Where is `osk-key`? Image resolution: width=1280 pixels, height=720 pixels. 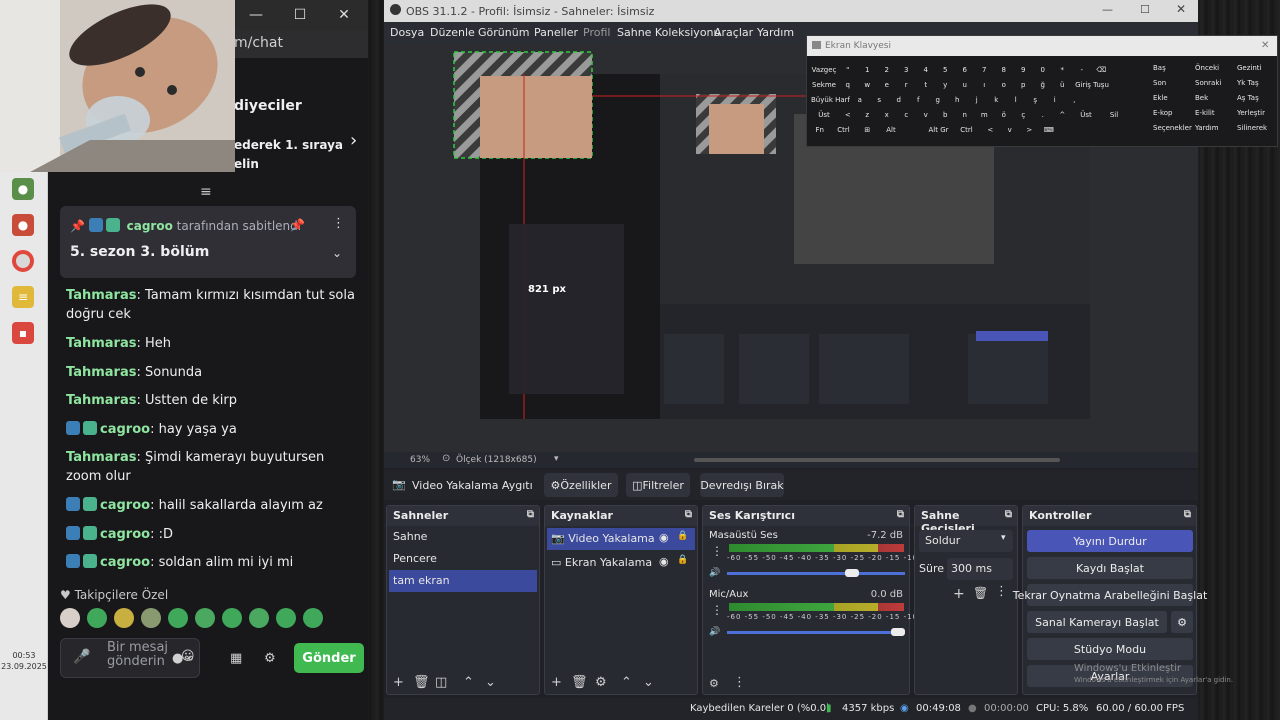
osk-key is located at coordinates (915, 130).